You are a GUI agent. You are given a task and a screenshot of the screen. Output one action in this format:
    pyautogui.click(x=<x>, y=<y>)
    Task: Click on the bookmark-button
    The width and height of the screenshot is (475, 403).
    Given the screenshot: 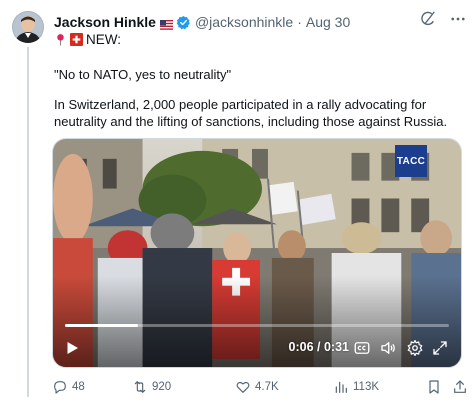 What is the action you would take?
    pyautogui.click(x=434, y=387)
    